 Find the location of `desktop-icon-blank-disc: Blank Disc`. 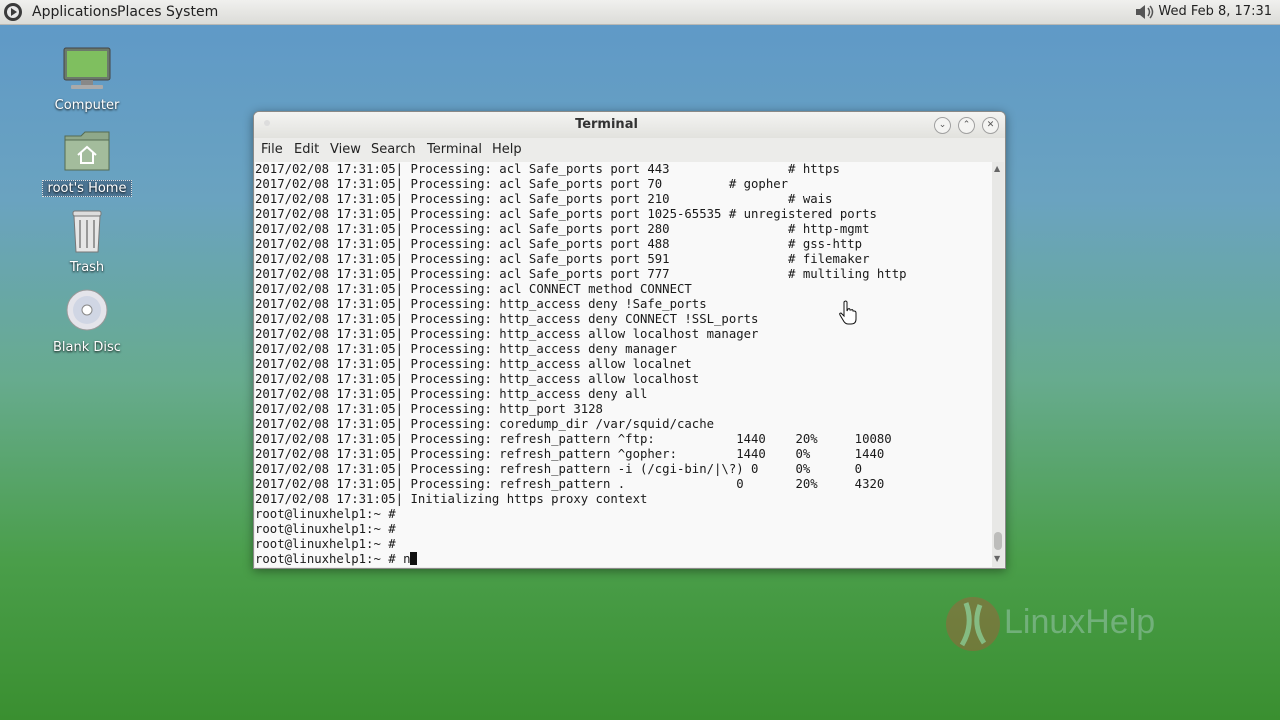

desktop-icon-blank-disc: Blank Disc is located at coordinates (87, 321).